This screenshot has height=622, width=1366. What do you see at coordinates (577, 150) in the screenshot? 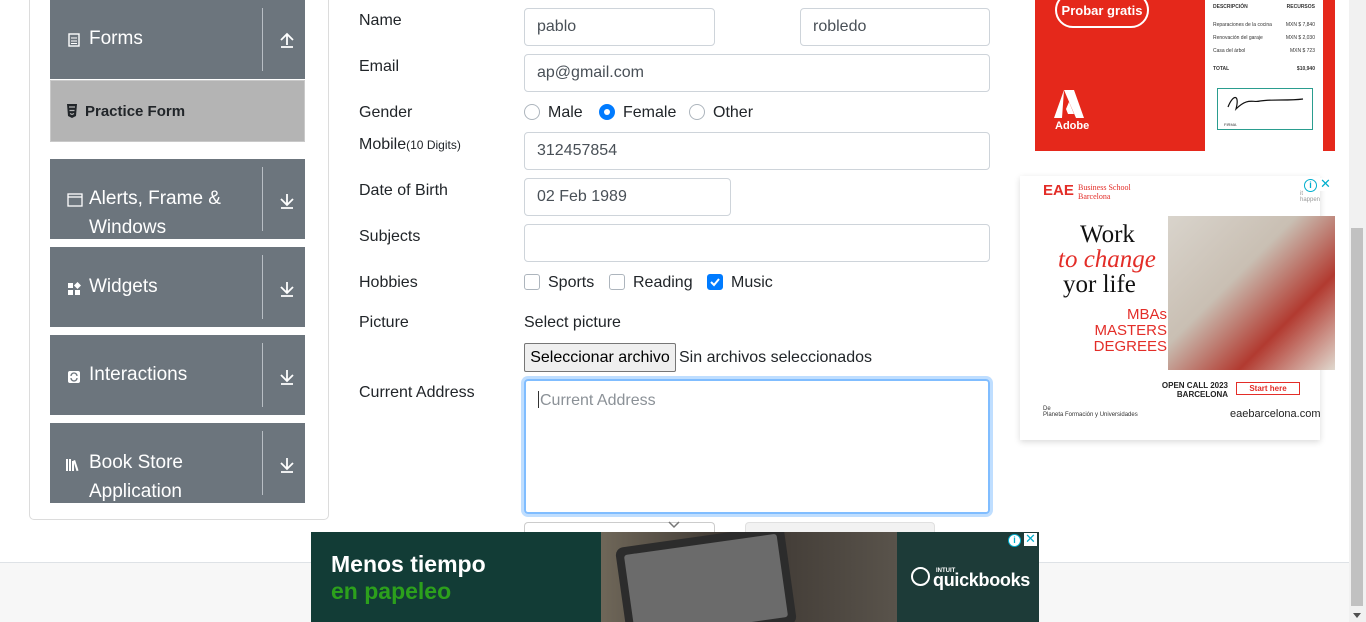
I see `mobile-value: 312457854` at bounding box center [577, 150].